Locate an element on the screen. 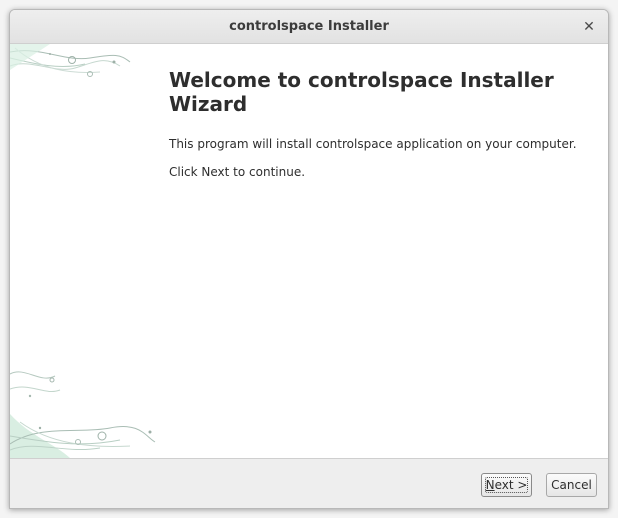  title-bar: controlspace Installer ✕ is located at coordinates (309, 27).